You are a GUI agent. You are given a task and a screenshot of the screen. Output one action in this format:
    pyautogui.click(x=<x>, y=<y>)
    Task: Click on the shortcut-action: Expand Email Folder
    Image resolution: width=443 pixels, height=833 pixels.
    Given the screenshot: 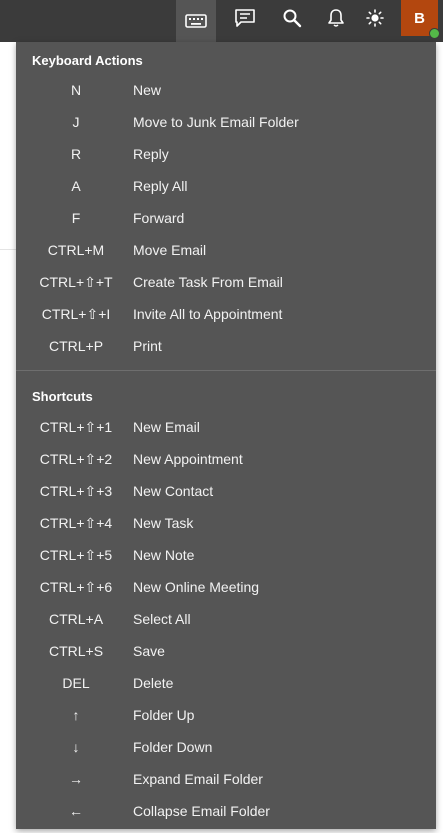 What is the action you would take?
    pyautogui.click(x=198, y=779)
    